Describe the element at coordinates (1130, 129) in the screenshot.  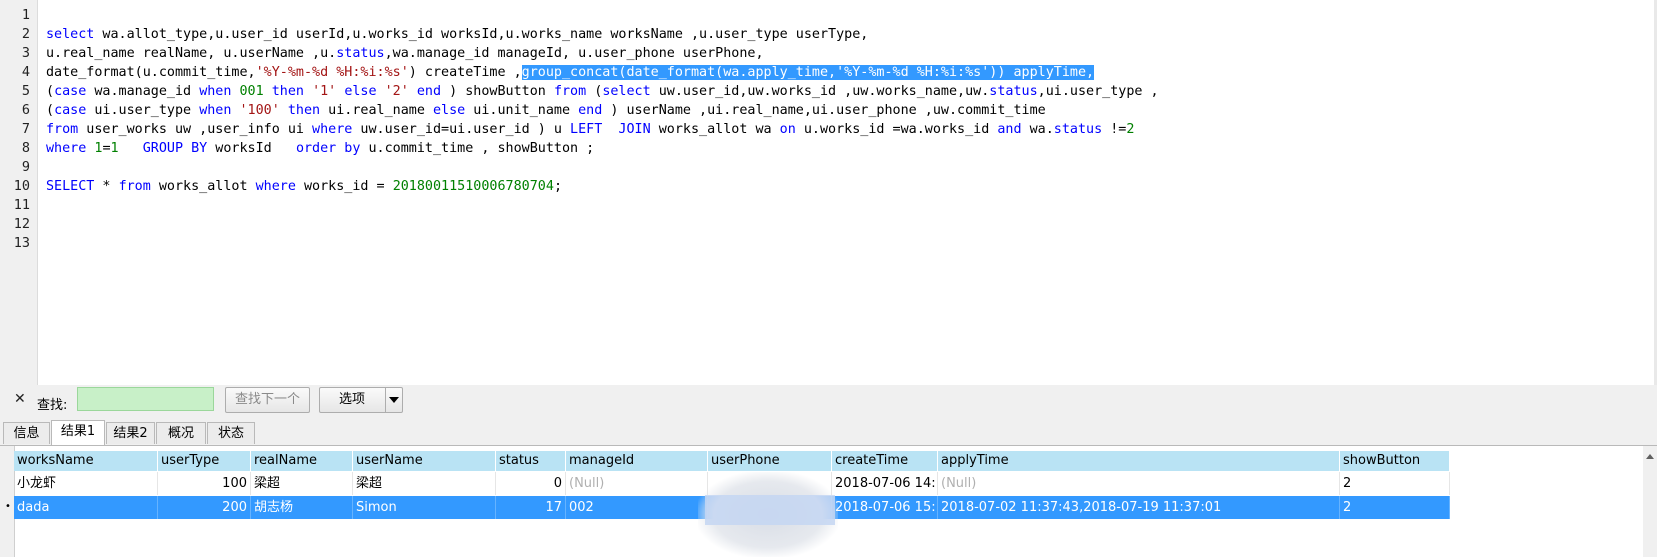
I see `sql-number: 2` at that location.